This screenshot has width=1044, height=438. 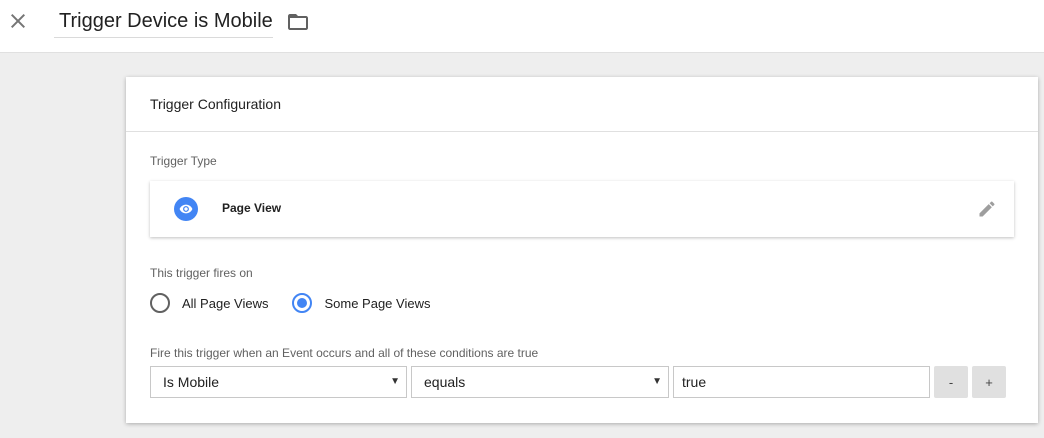 I want to click on condition-value-text: true, so click(x=694, y=382).